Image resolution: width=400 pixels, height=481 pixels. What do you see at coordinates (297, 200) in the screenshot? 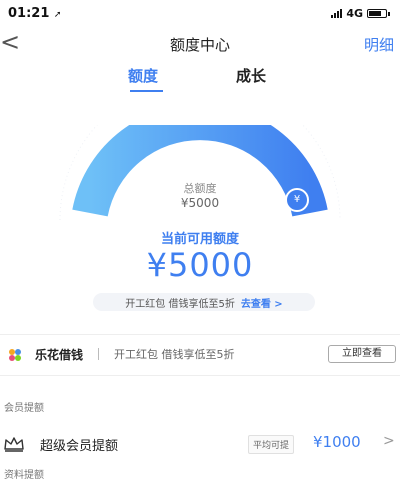
I see `yen-badge-icon: ¥` at bounding box center [297, 200].